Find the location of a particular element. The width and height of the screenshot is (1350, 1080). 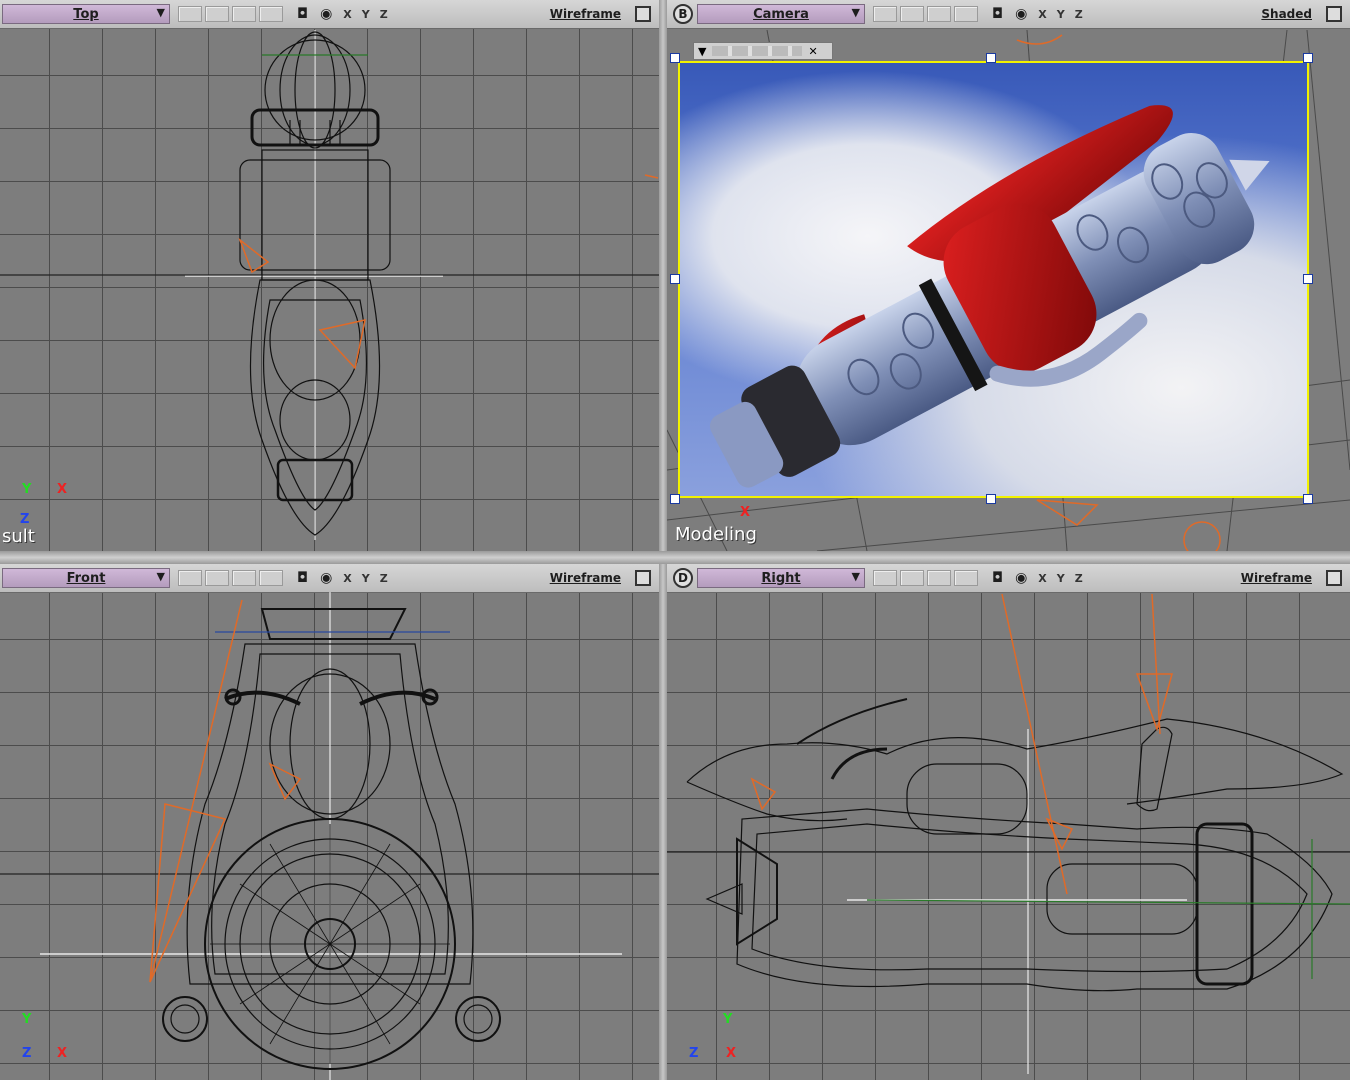

eye-icon: ◉ is located at coordinates (1021, 14).